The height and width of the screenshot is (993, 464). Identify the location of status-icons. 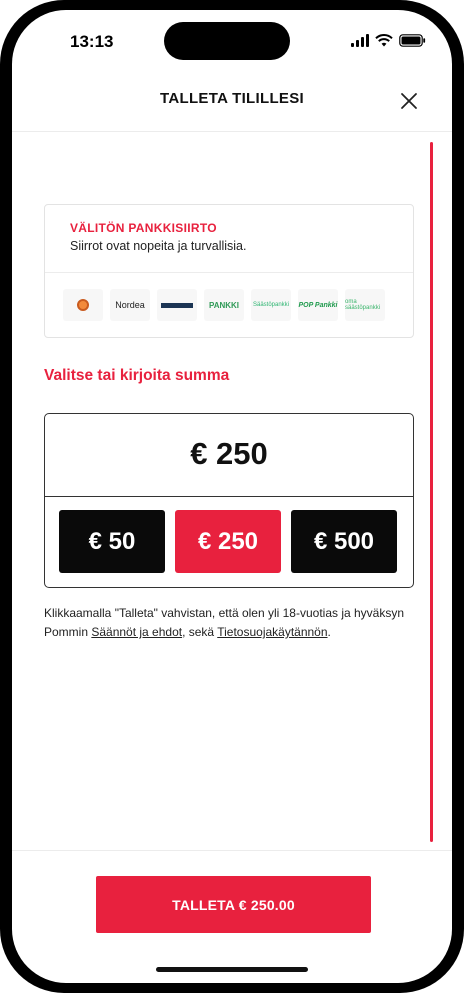
(388, 40).